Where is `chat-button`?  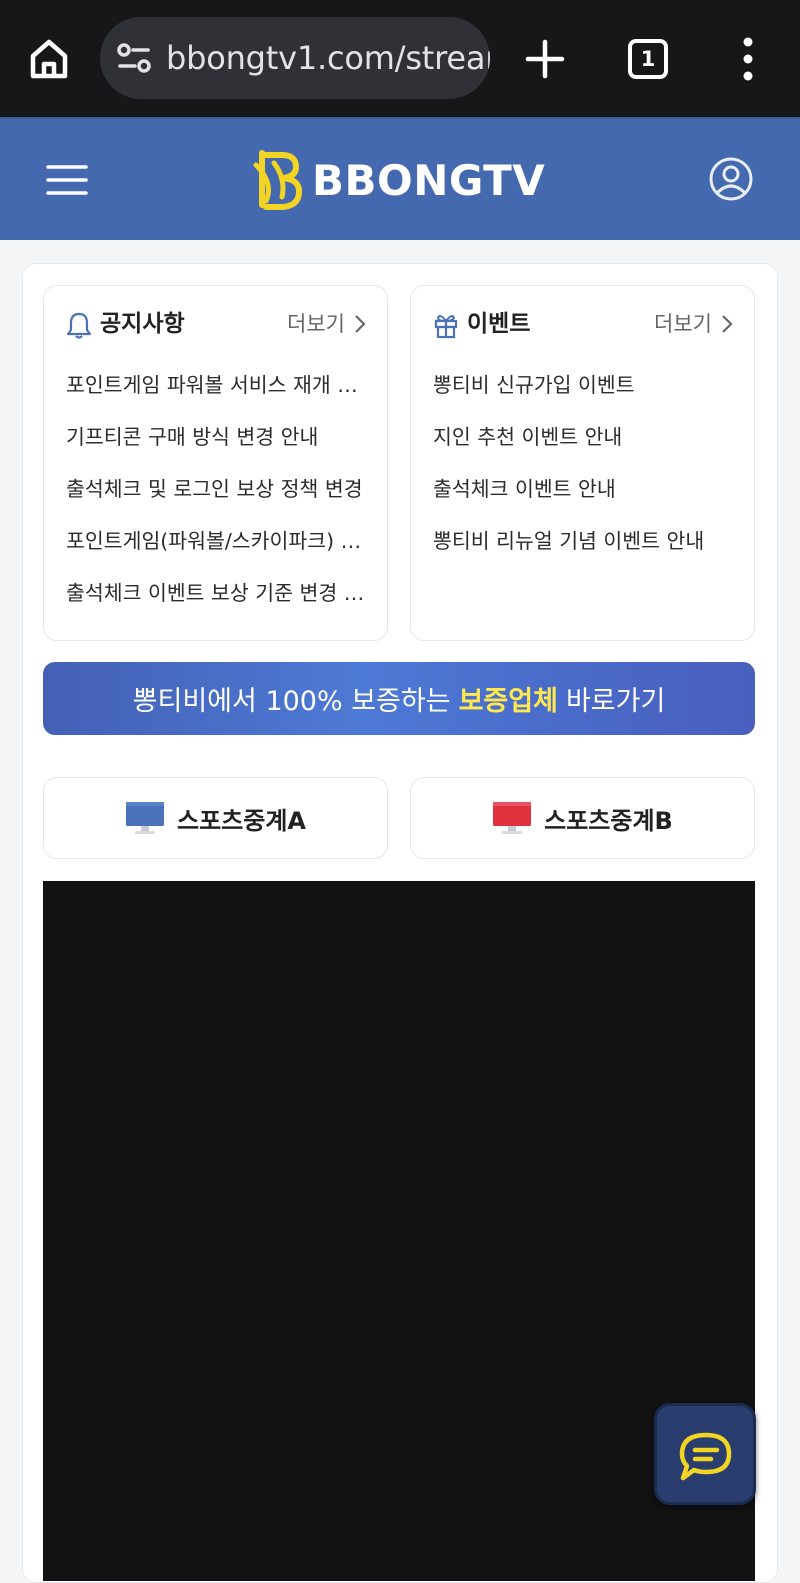
chat-button is located at coordinates (705, 1454).